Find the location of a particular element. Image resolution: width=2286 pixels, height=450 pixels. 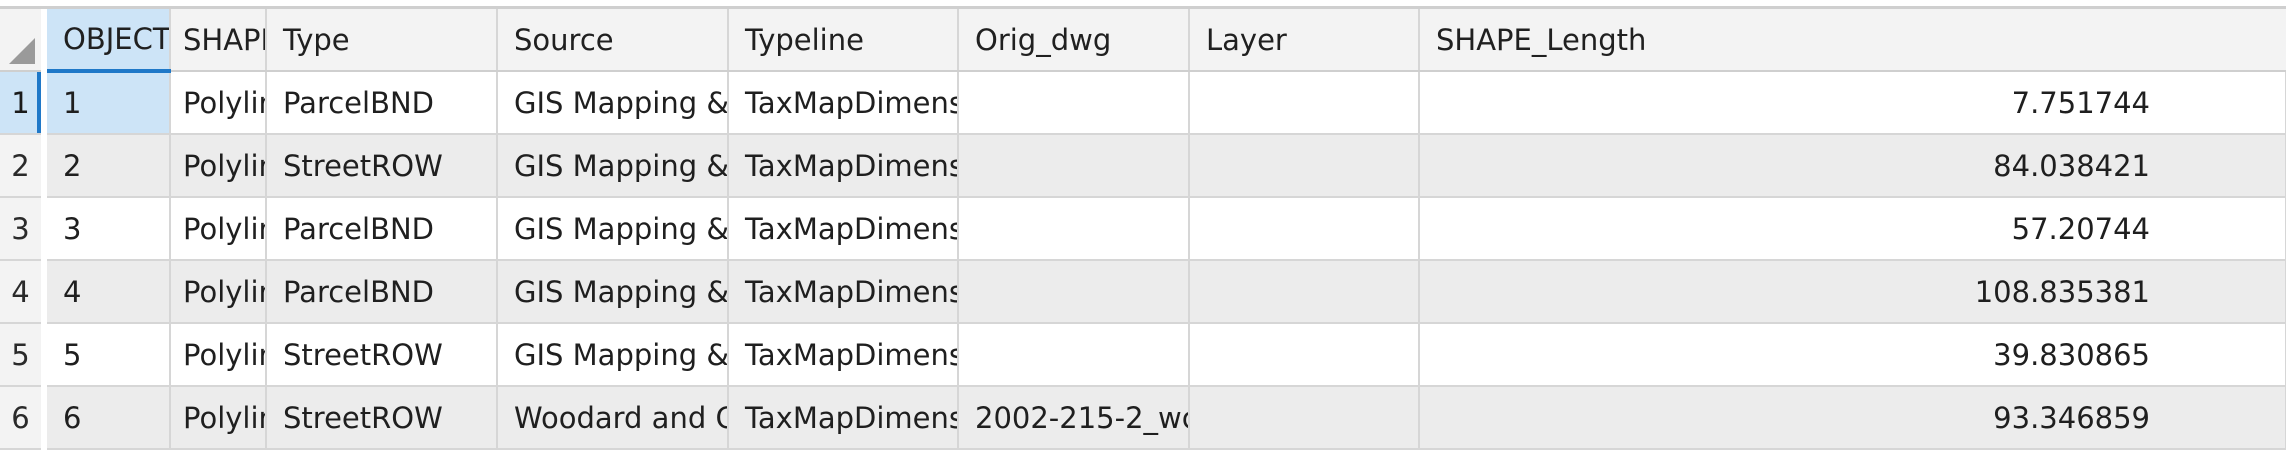

column-header-type: Type is located at coordinates (382, 40).